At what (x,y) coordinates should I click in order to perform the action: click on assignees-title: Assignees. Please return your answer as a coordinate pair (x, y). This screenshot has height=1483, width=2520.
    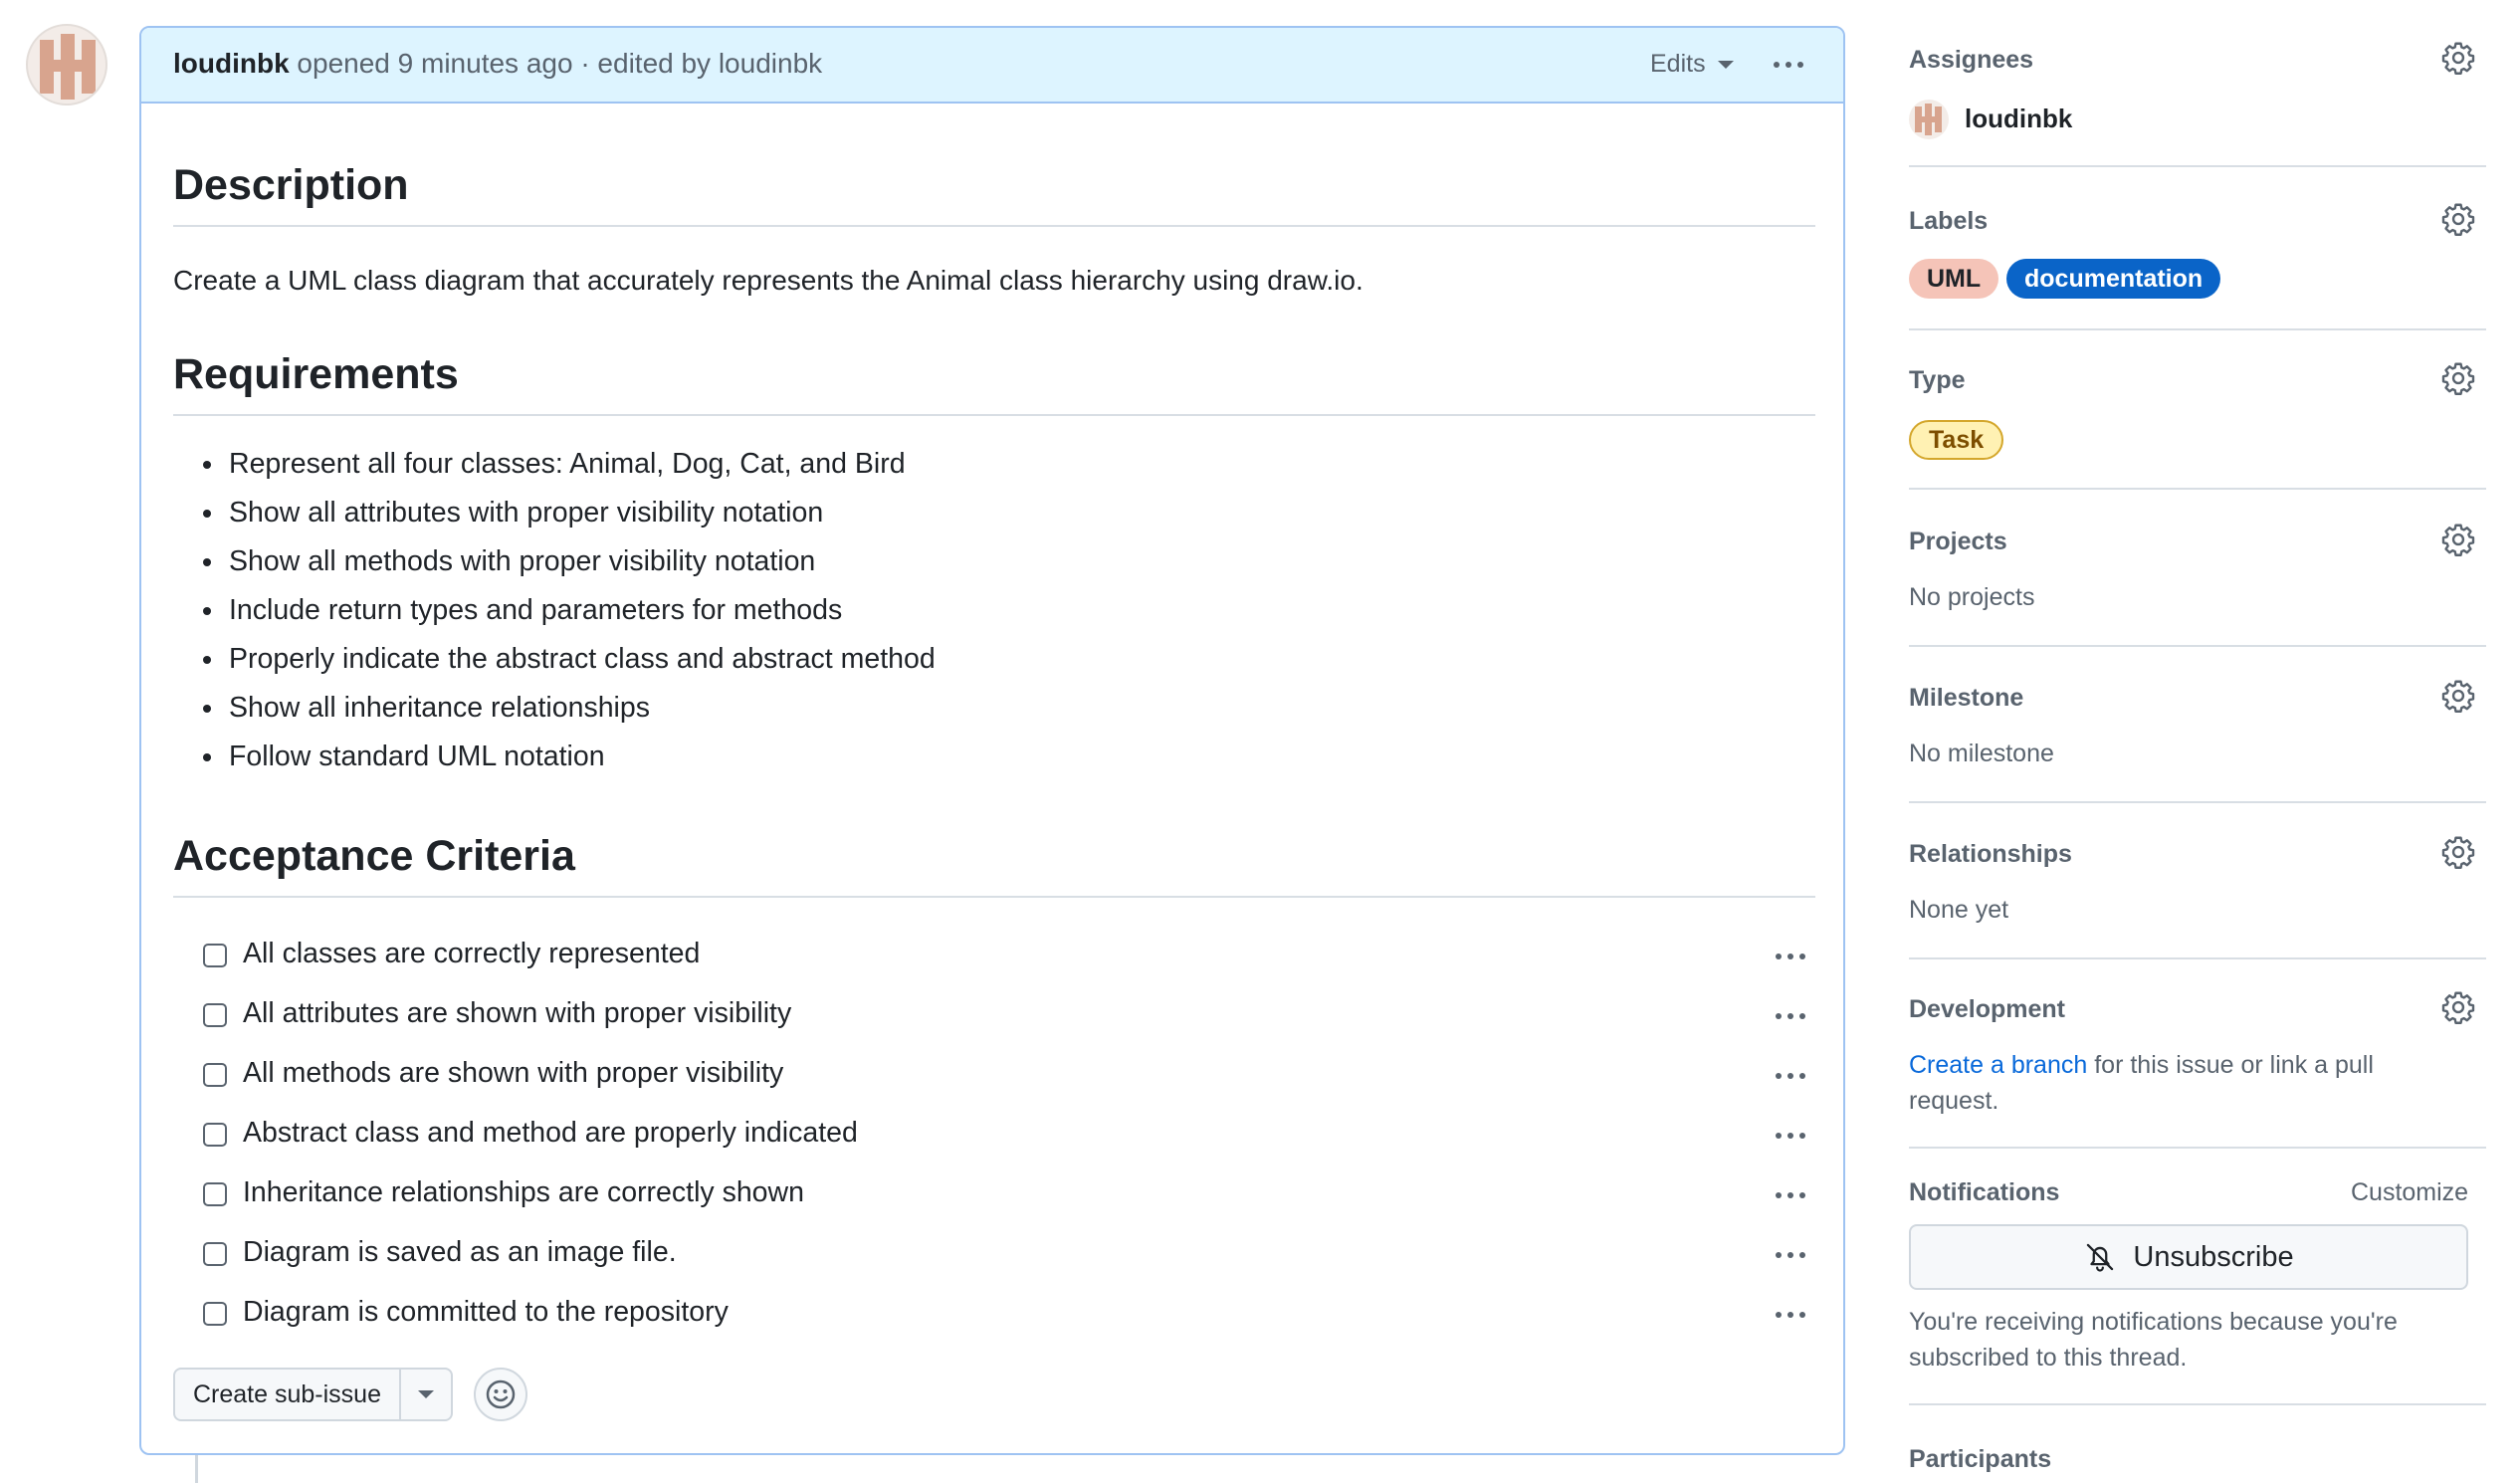
    Looking at the image, I should click on (1971, 60).